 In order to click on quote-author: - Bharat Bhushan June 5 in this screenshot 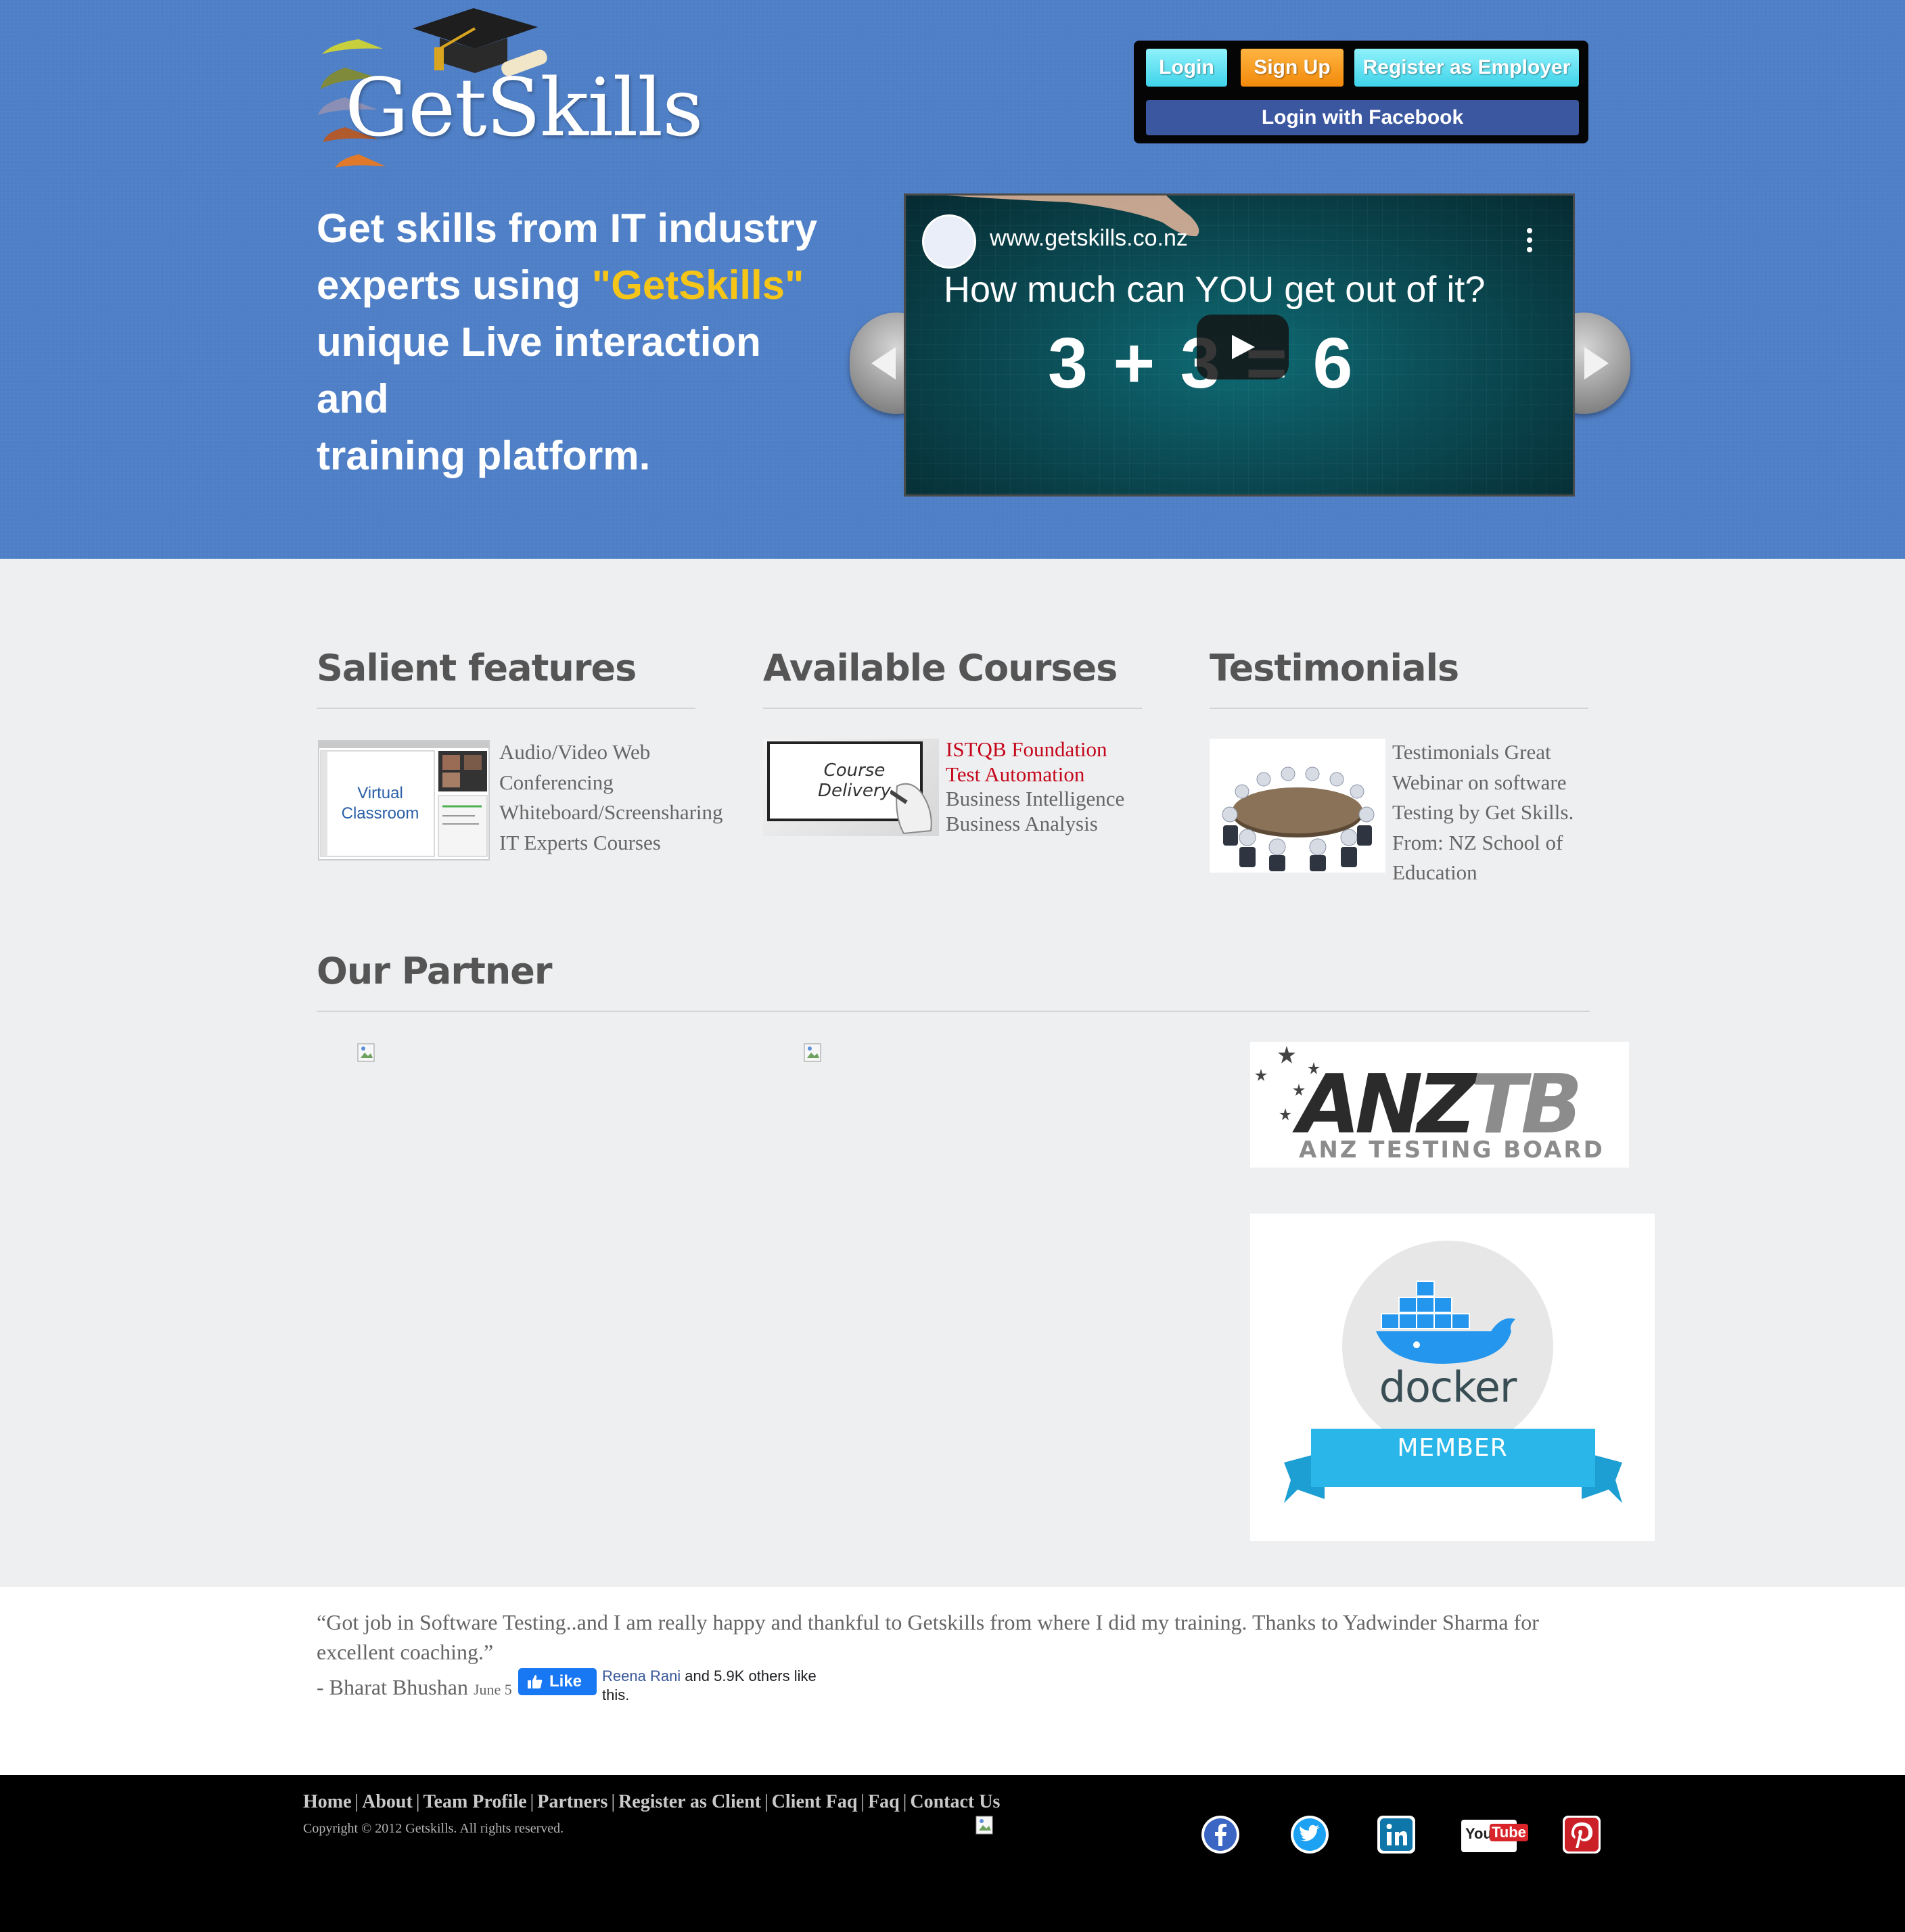, I will do `click(414, 1687)`.